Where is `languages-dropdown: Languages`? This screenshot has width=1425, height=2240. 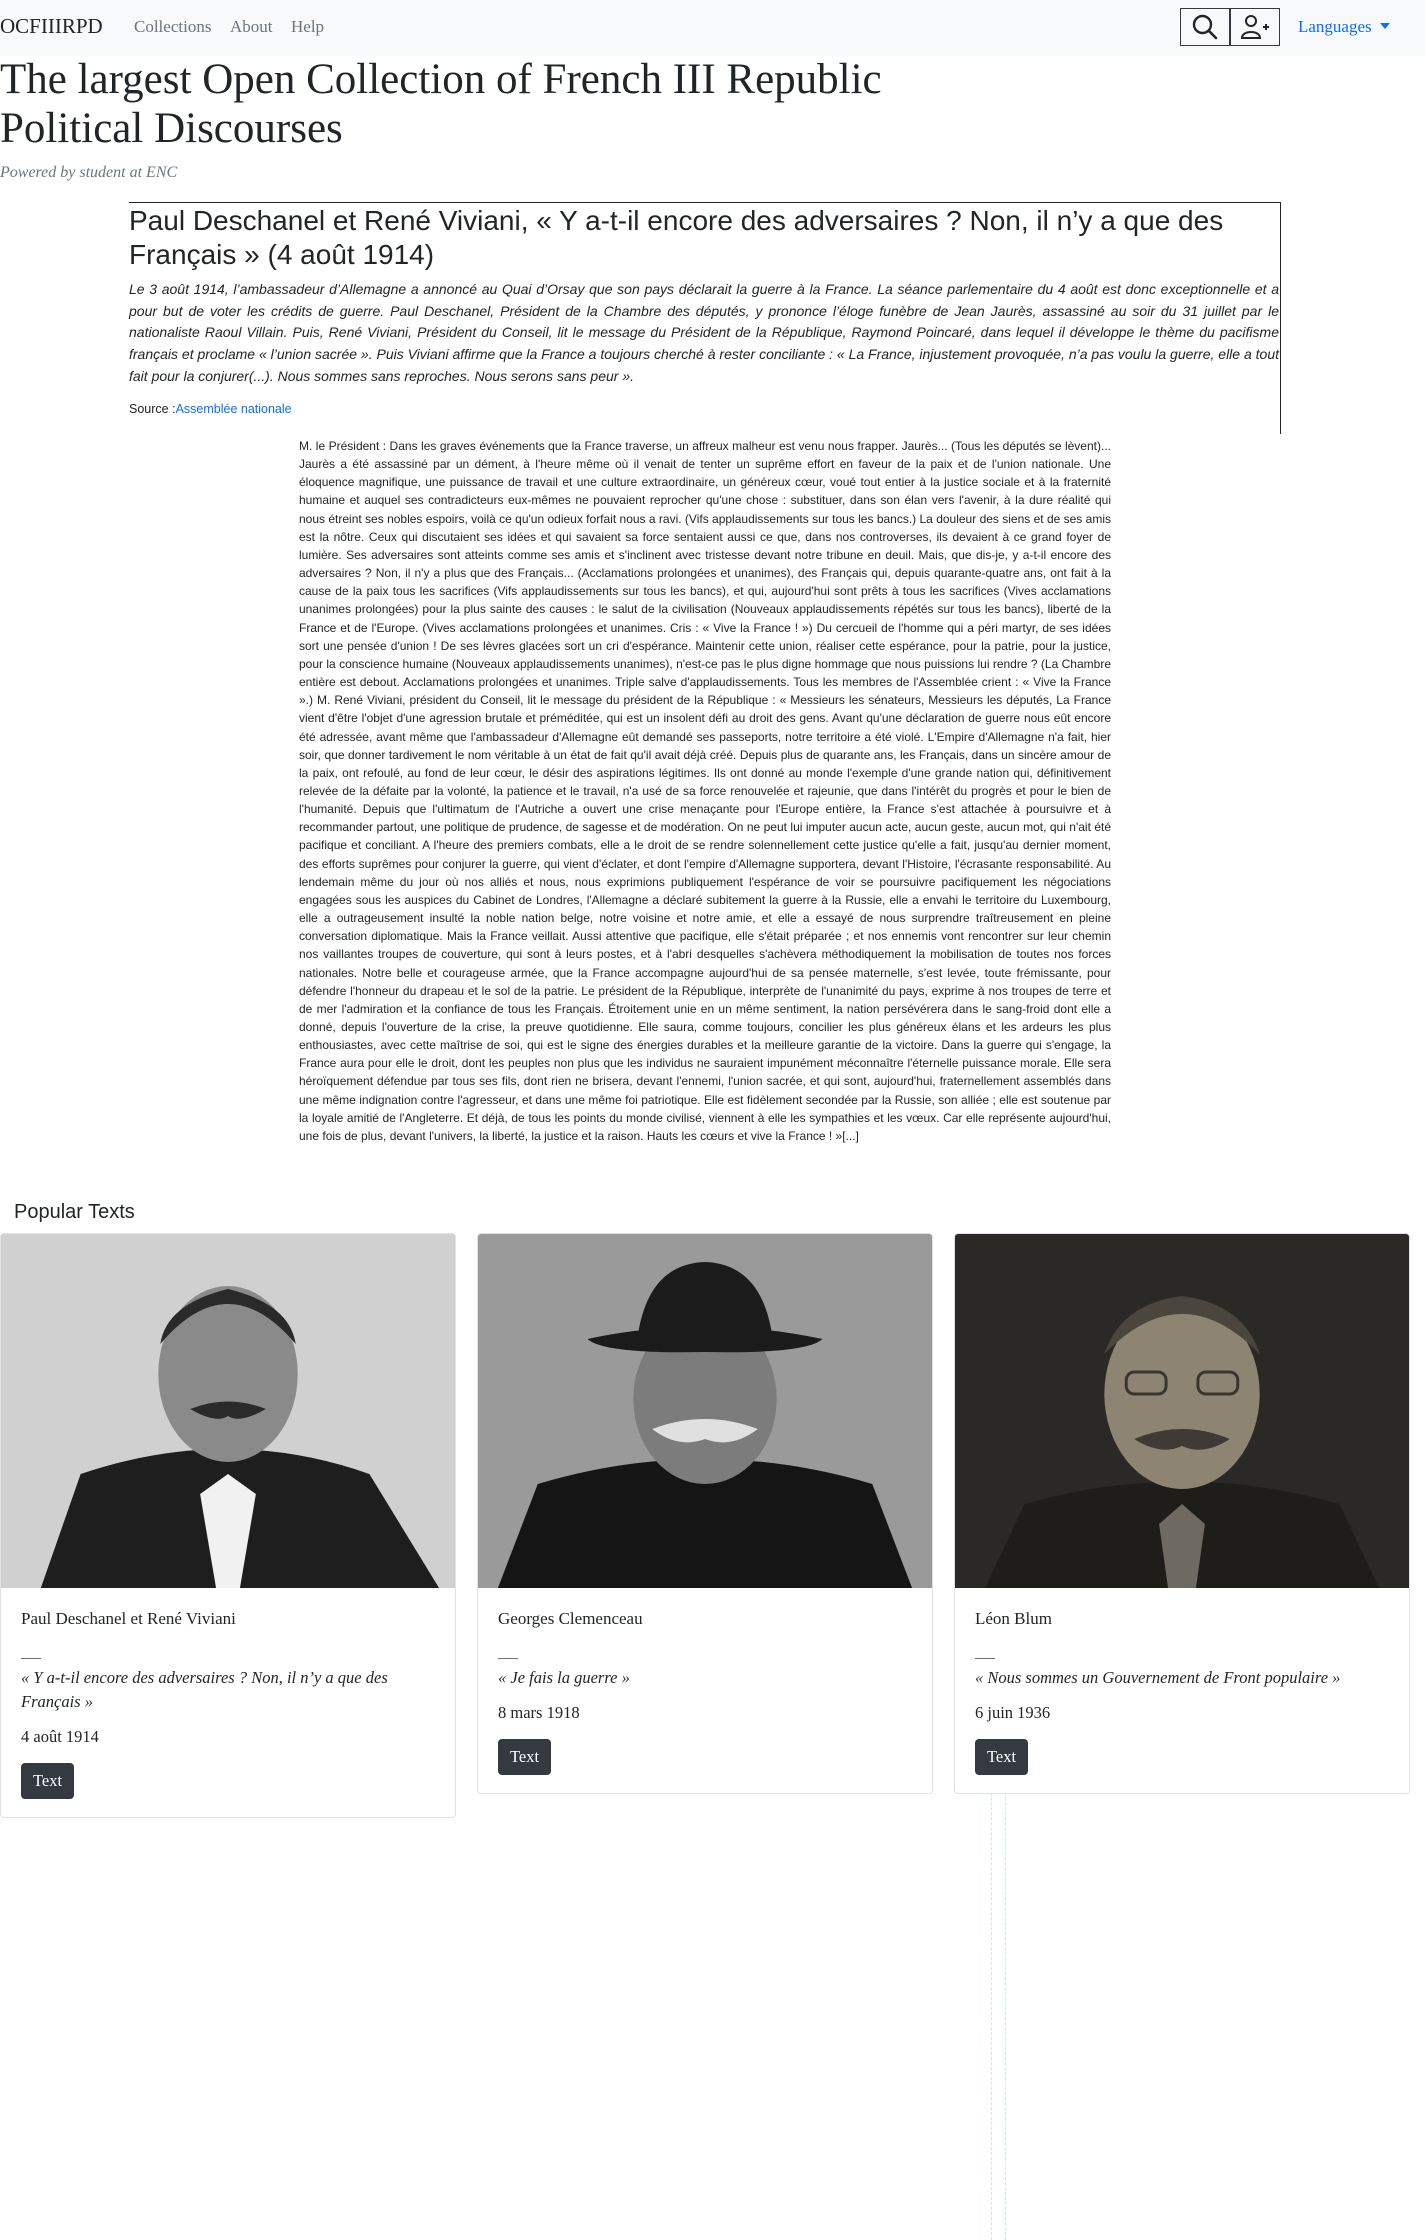
languages-dropdown: Languages is located at coordinates (1344, 27).